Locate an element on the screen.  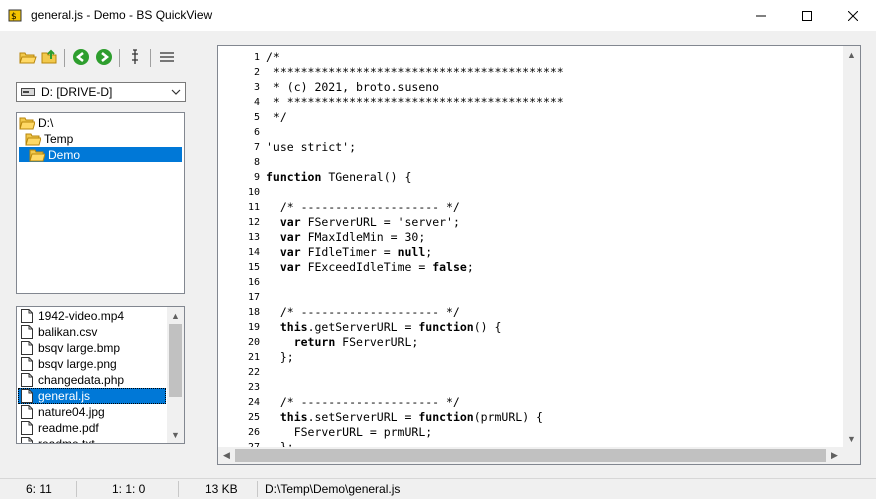
filter-button is located at coordinates (135, 57).